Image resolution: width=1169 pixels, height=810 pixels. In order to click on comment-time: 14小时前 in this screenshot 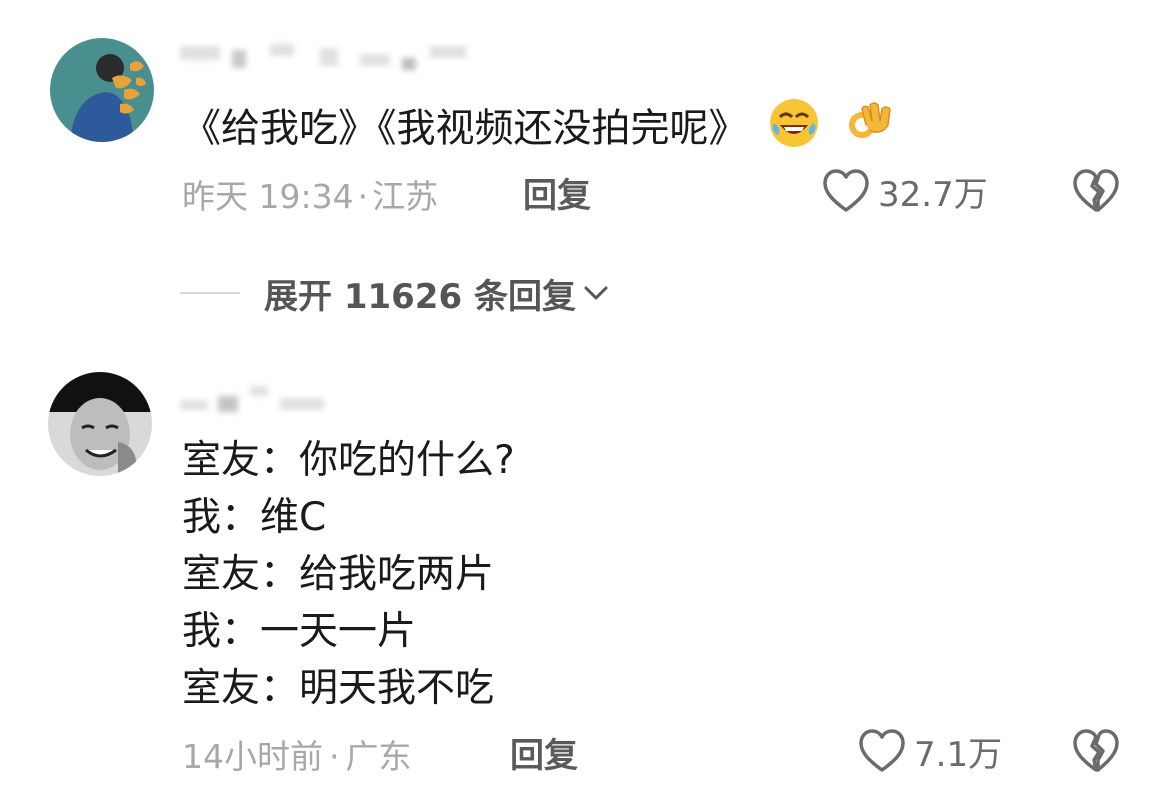, I will do `click(252, 756)`.